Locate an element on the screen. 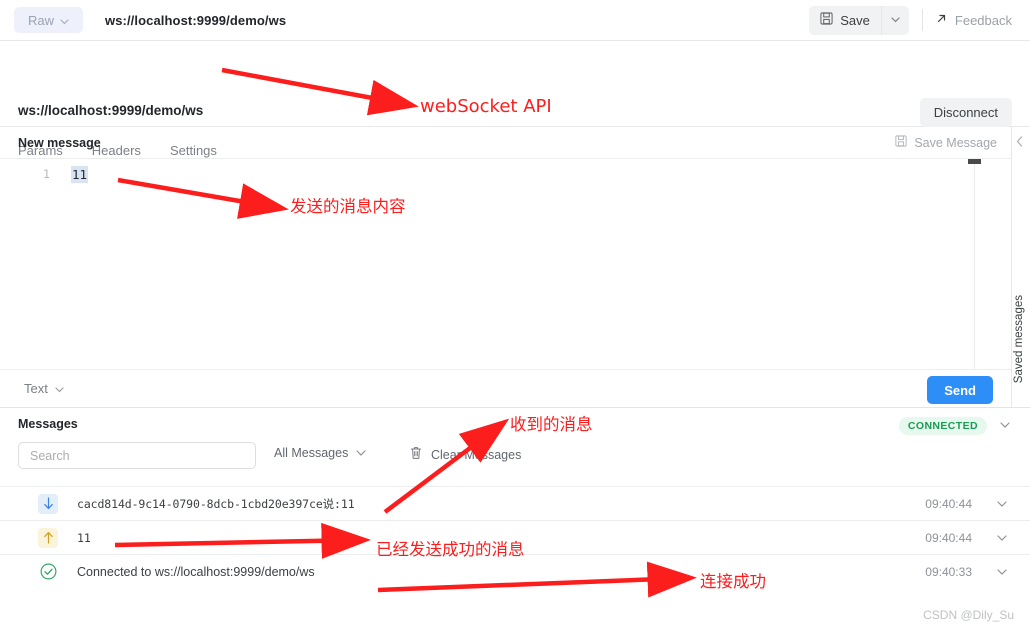 This screenshot has height=627, width=1030. trash-icon is located at coordinates (416, 454).